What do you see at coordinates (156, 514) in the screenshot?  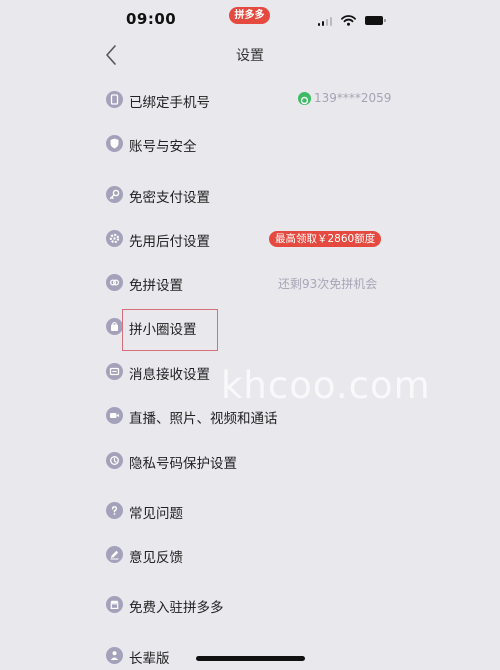 I see `settings-item-label: 常见问题` at bounding box center [156, 514].